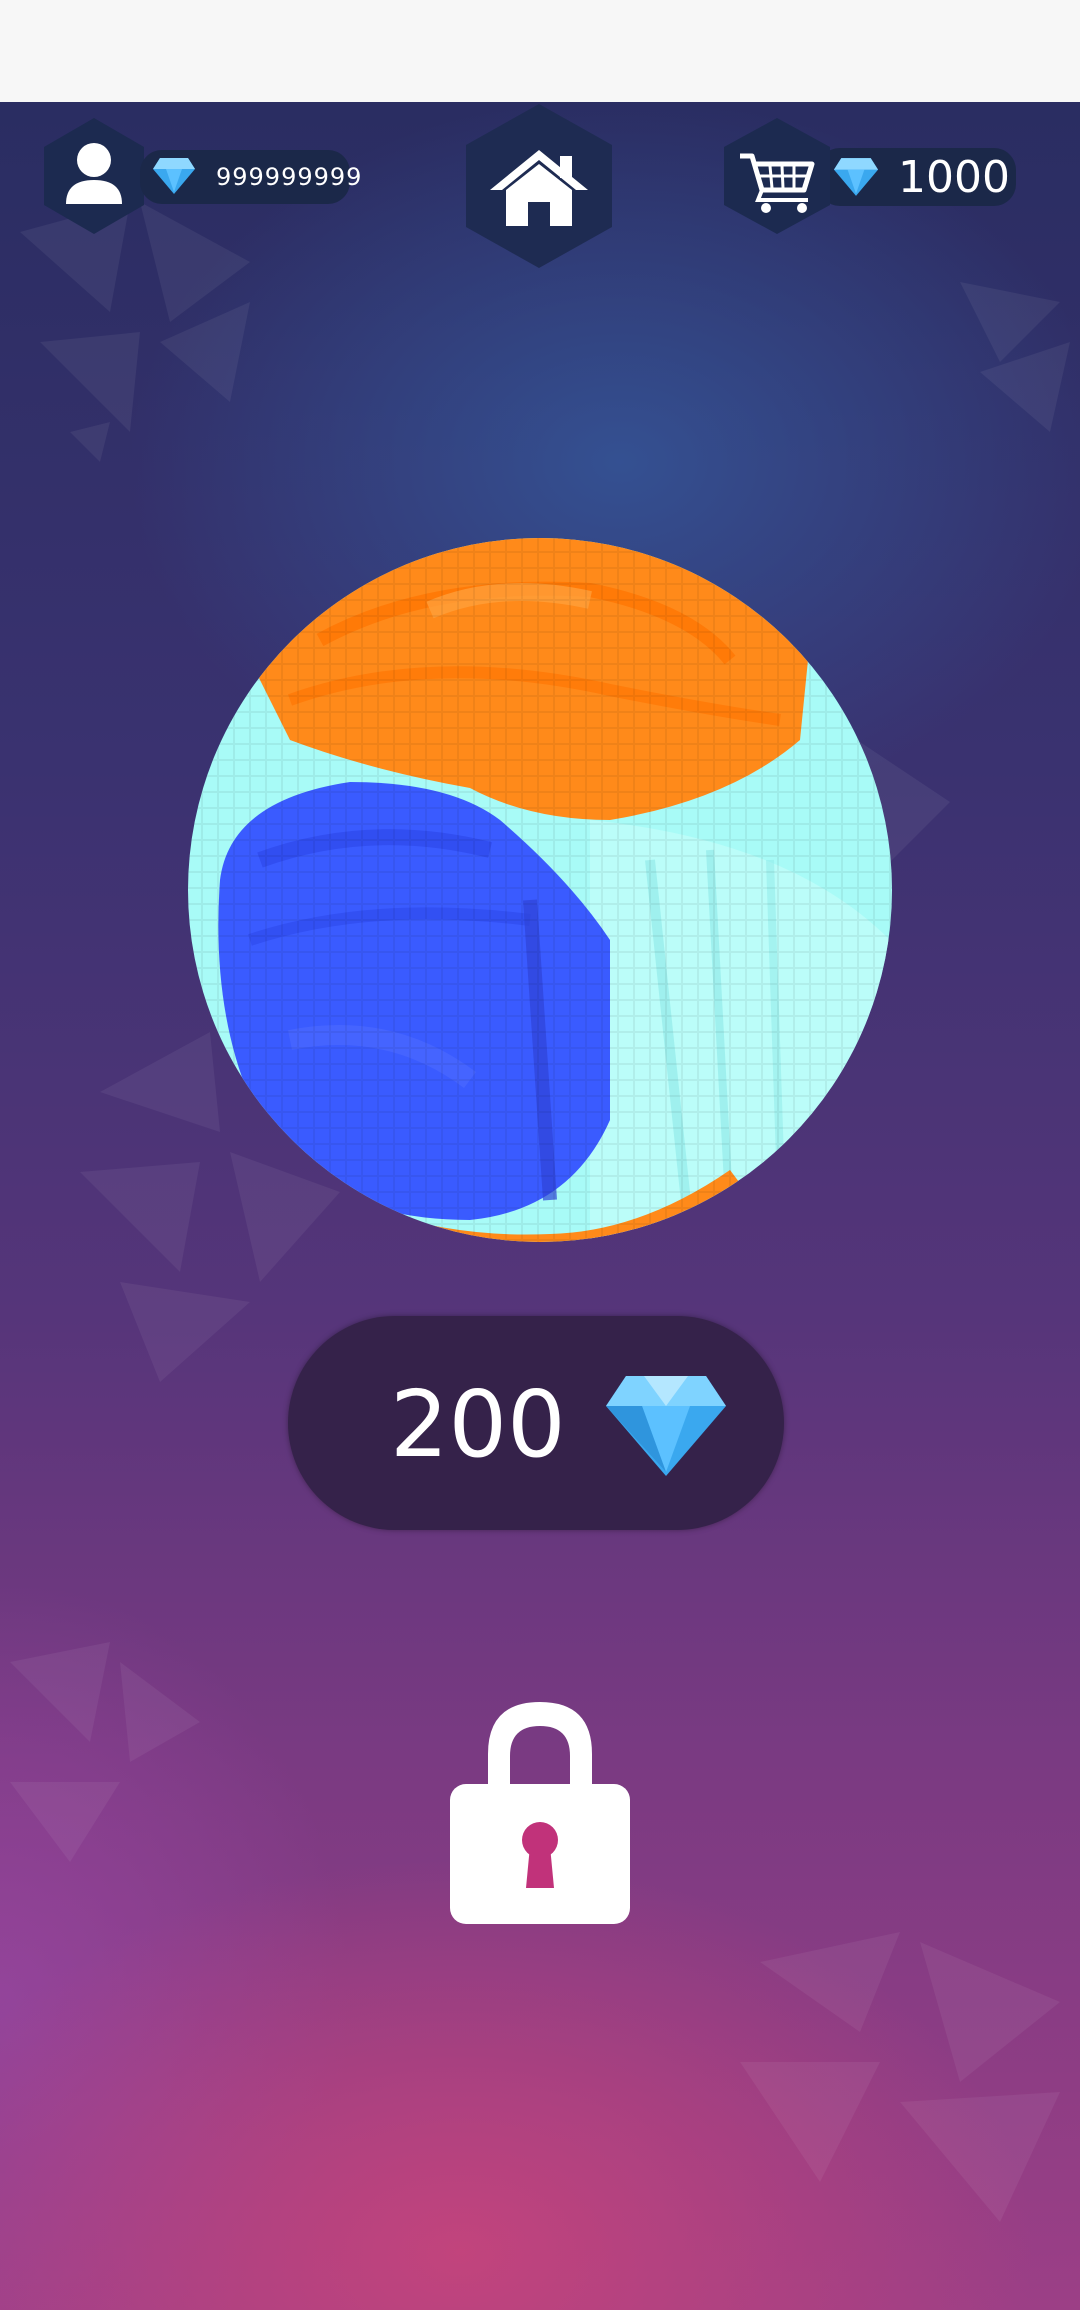  What do you see at coordinates (954, 177) in the screenshot?
I see `shop-gem-count: 1000` at bounding box center [954, 177].